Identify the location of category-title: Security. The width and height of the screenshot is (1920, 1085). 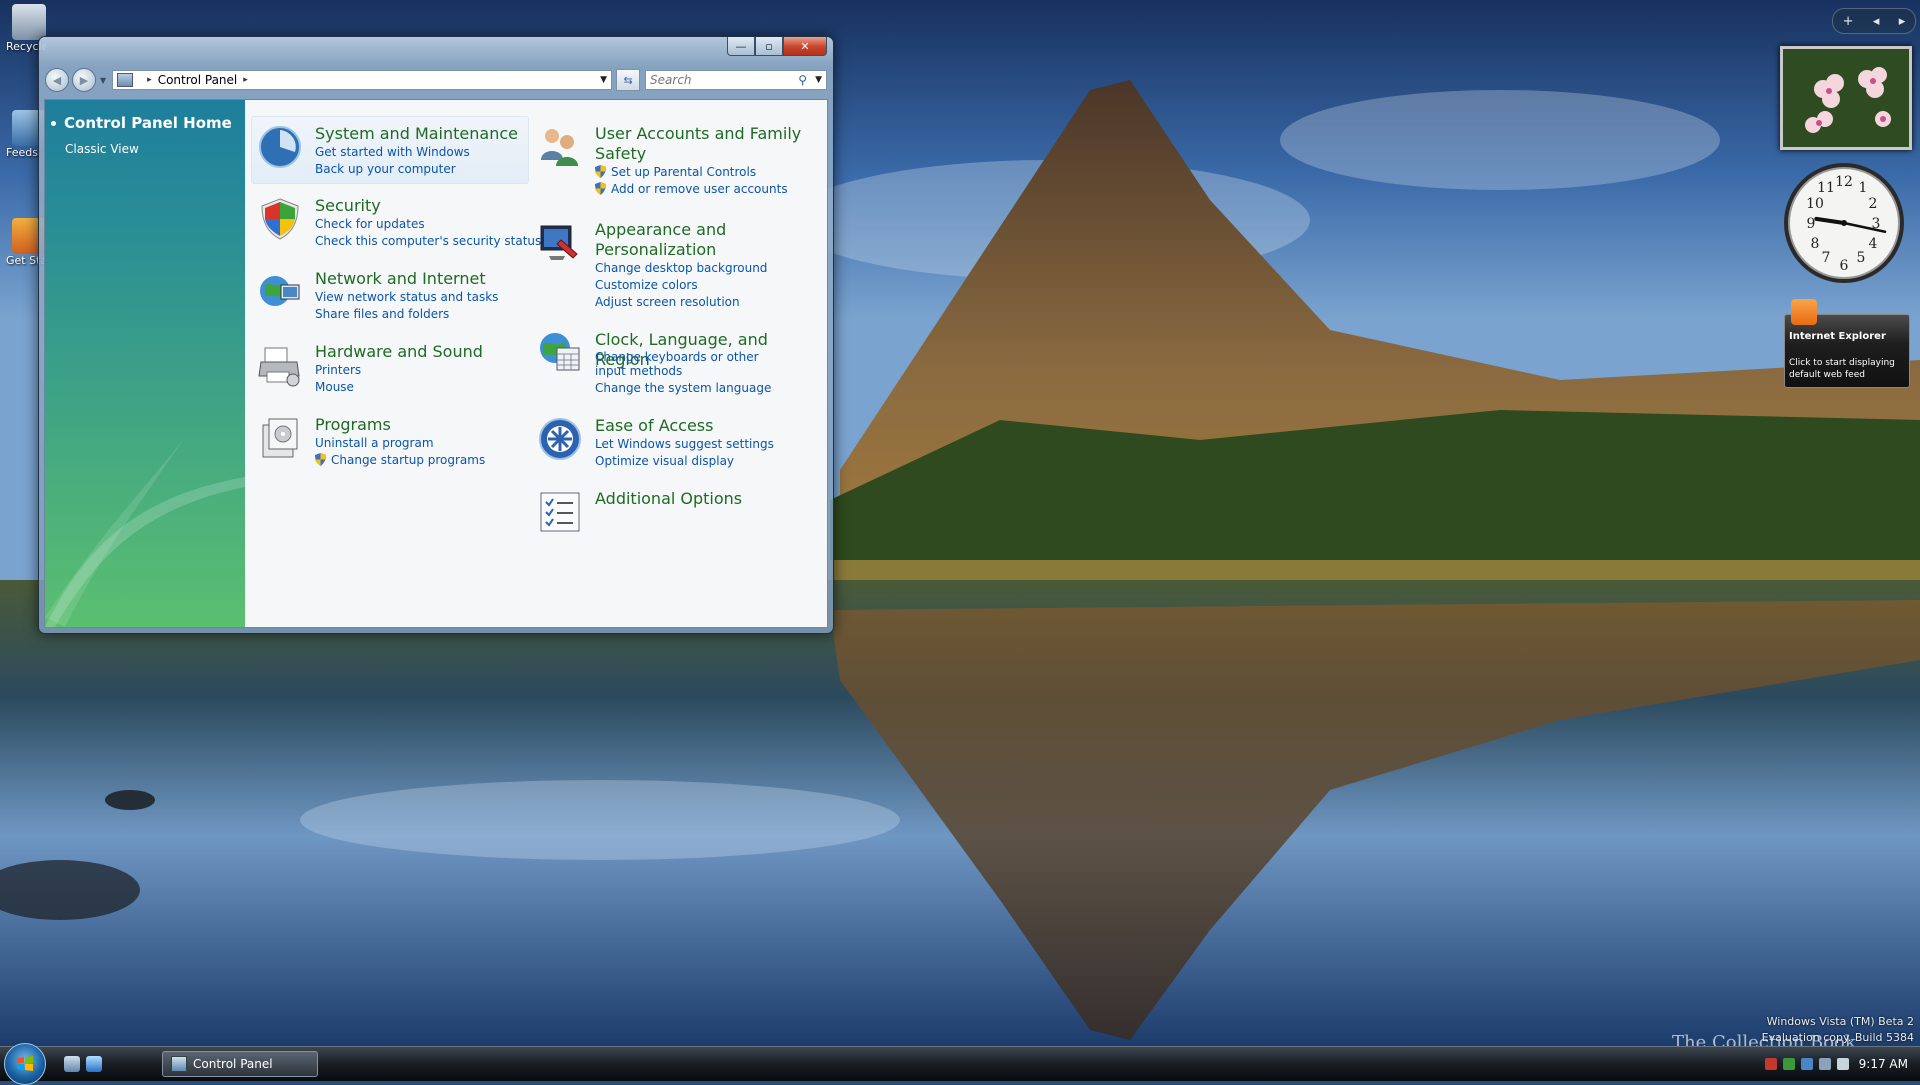
(425, 206).